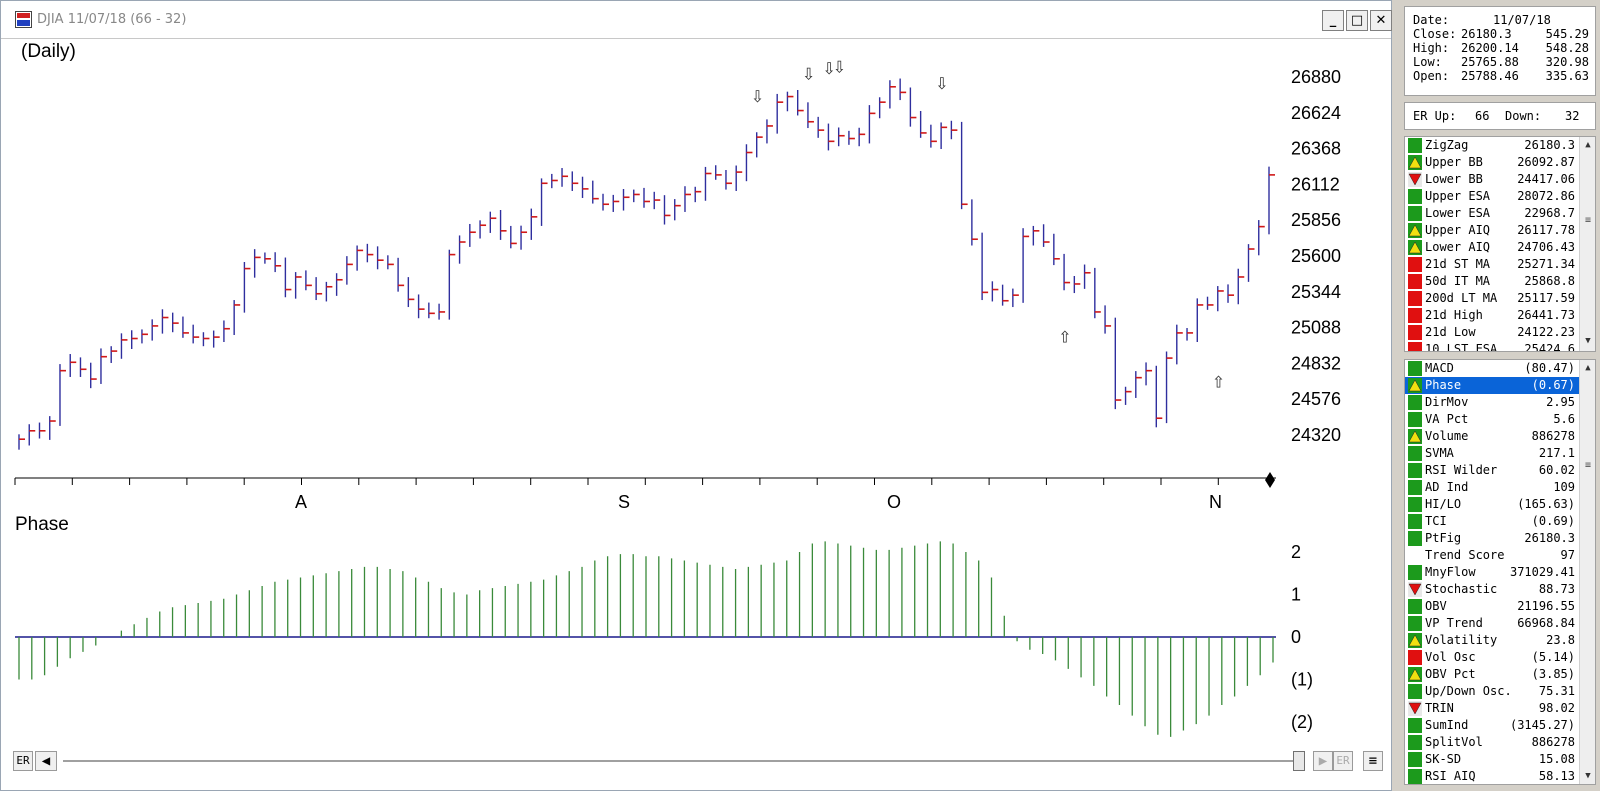 The height and width of the screenshot is (791, 1600). Describe the element at coordinates (1415, 281) in the screenshot. I see `status-red-icon` at that location.